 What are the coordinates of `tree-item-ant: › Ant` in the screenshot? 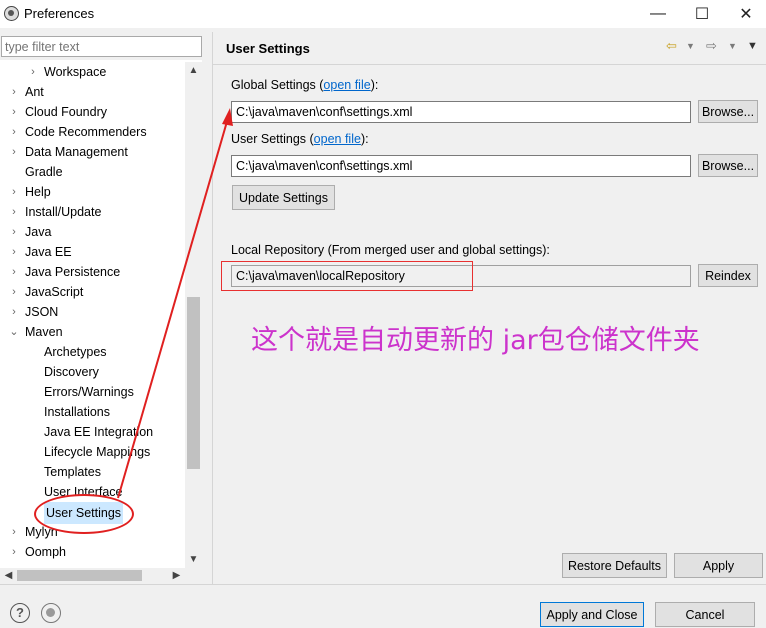 It's located at (92, 92).